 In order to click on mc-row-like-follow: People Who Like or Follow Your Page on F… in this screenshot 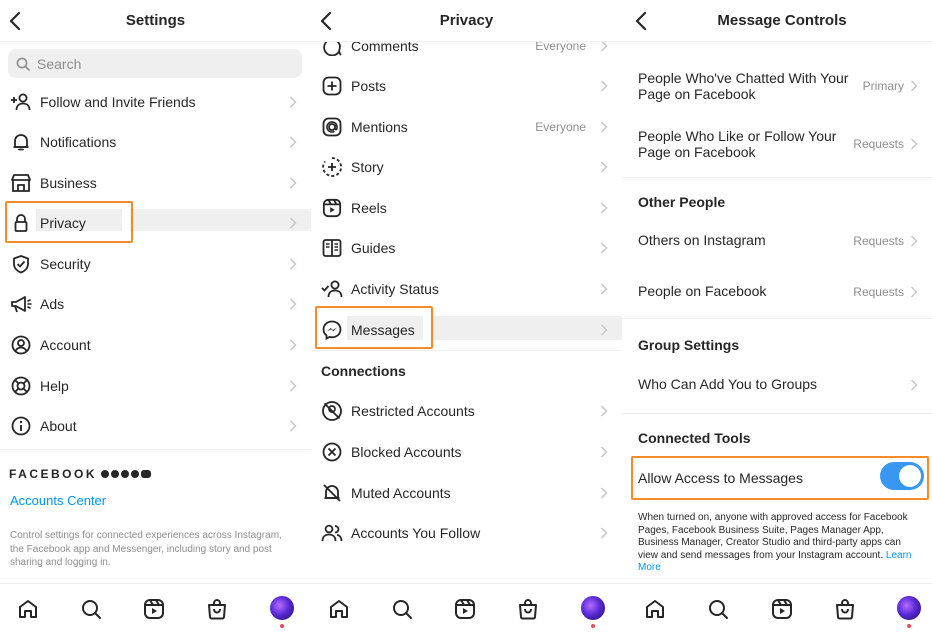, I will do `click(785, 145)`.